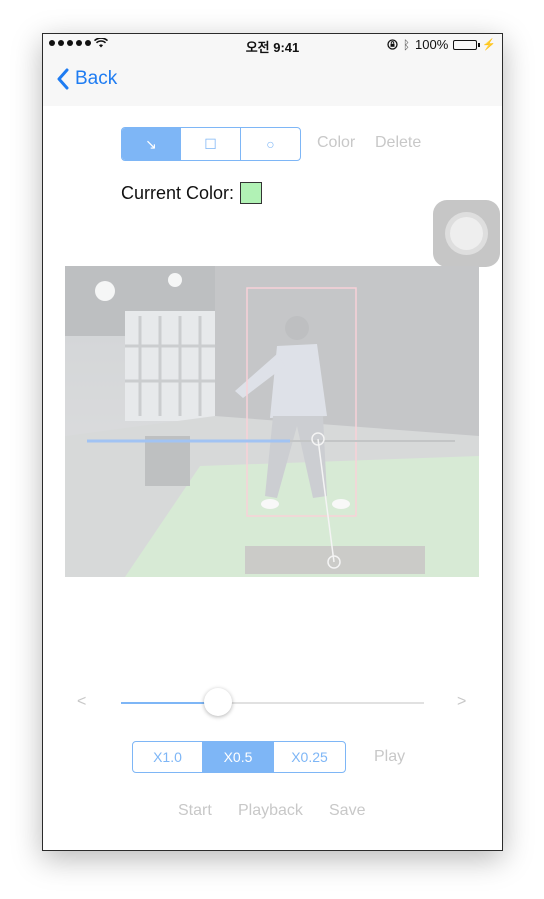  I want to click on timeline-thumb, so click(217, 702).